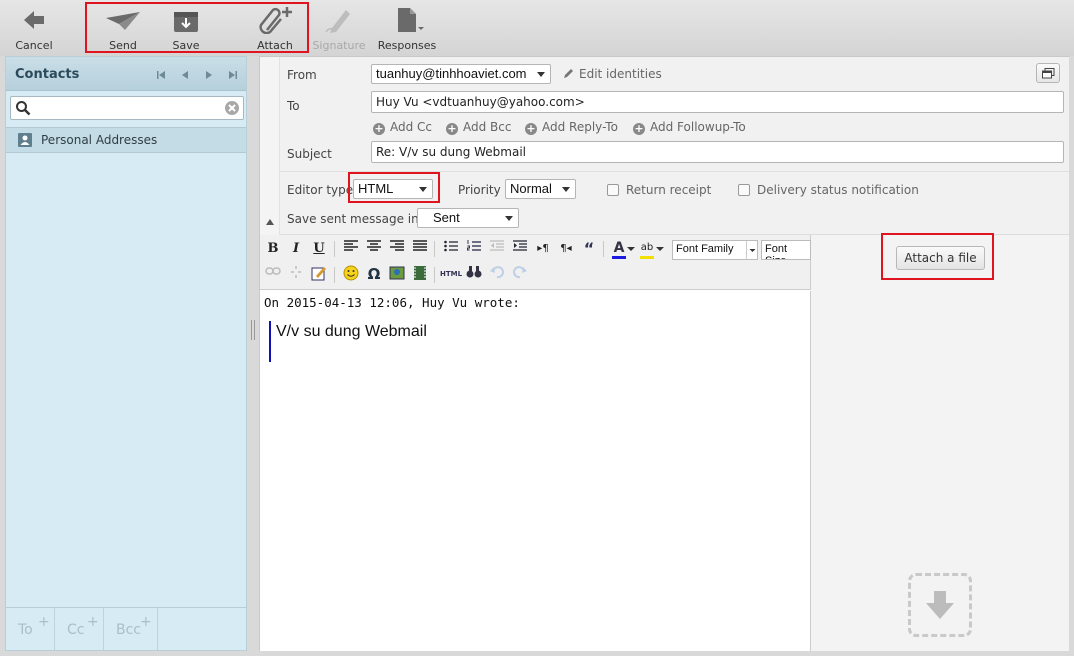 This screenshot has height=656, width=1074. Describe the element at coordinates (296, 274) in the screenshot. I see `unlink-icon` at that location.